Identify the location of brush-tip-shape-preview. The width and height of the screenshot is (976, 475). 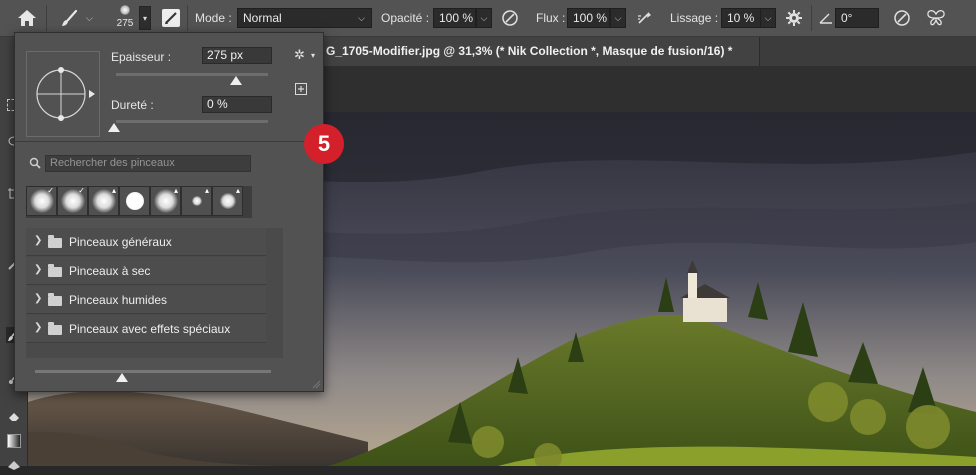
(63, 94).